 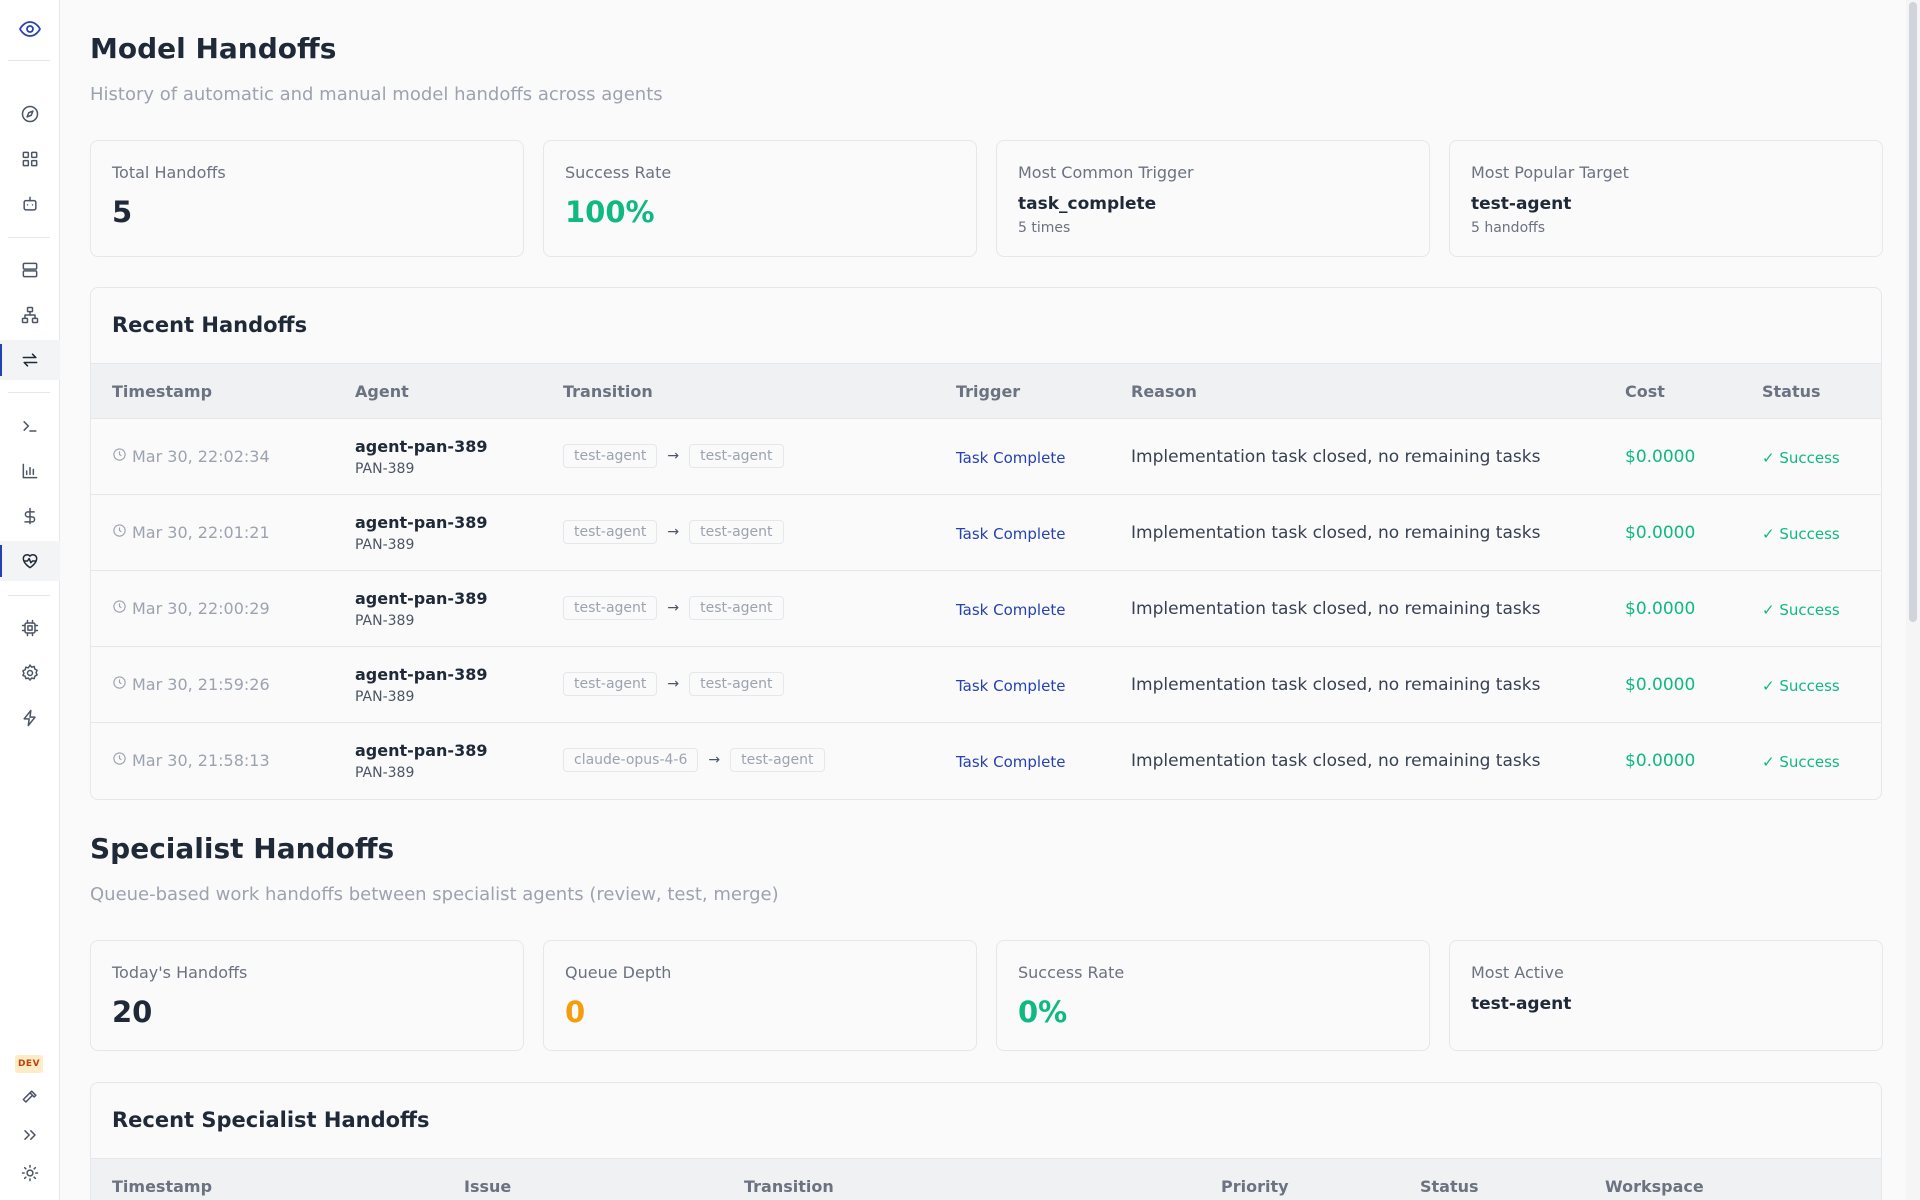 I want to click on stat-subtext: 5 times, so click(x=1044, y=228).